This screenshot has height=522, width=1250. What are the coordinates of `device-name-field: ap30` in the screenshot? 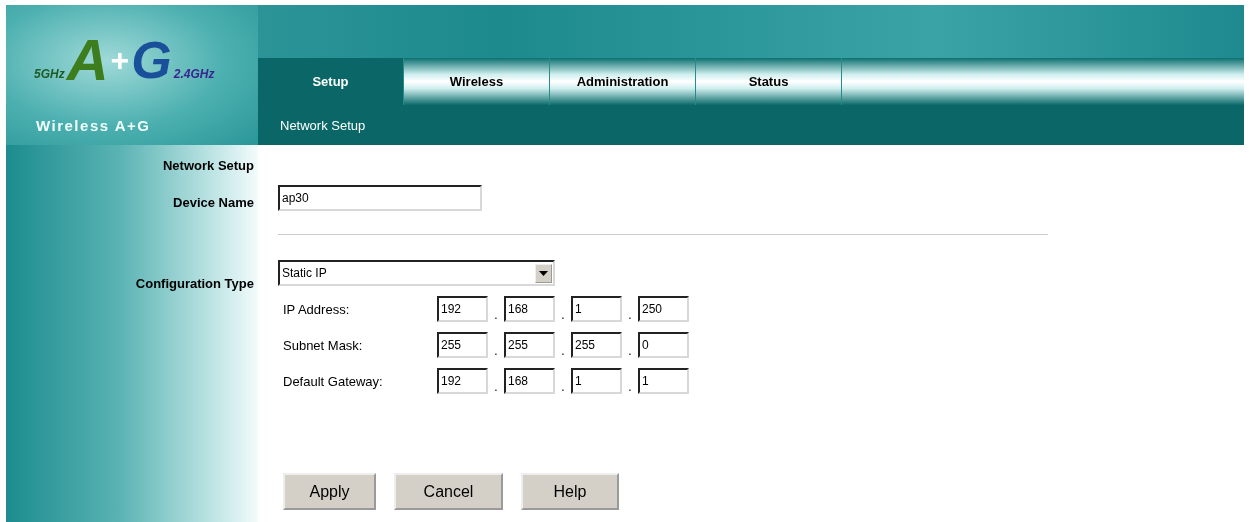 It's located at (380, 198).